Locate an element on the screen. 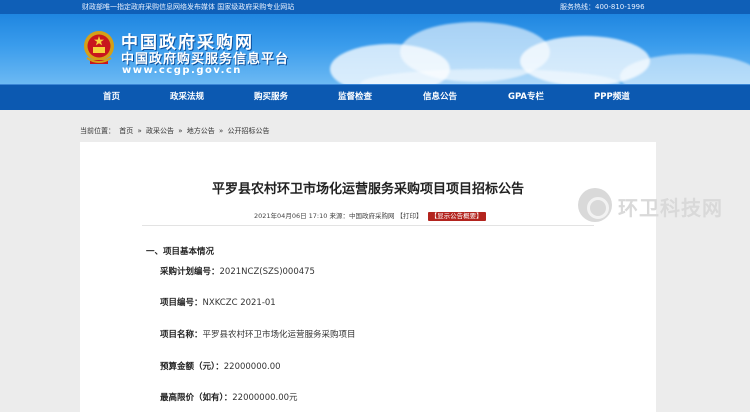 Image resolution: width=750 pixels, height=412 pixels. section-title: 一、项目基本情况 is located at coordinates (180, 252).